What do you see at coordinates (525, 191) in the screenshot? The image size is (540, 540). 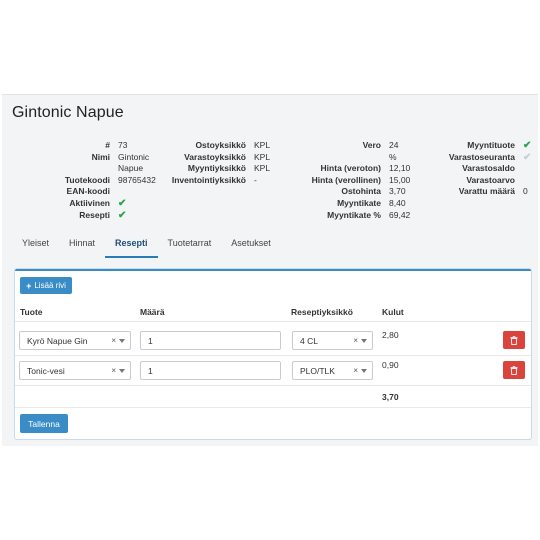 I see `info-value: 0` at bounding box center [525, 191].